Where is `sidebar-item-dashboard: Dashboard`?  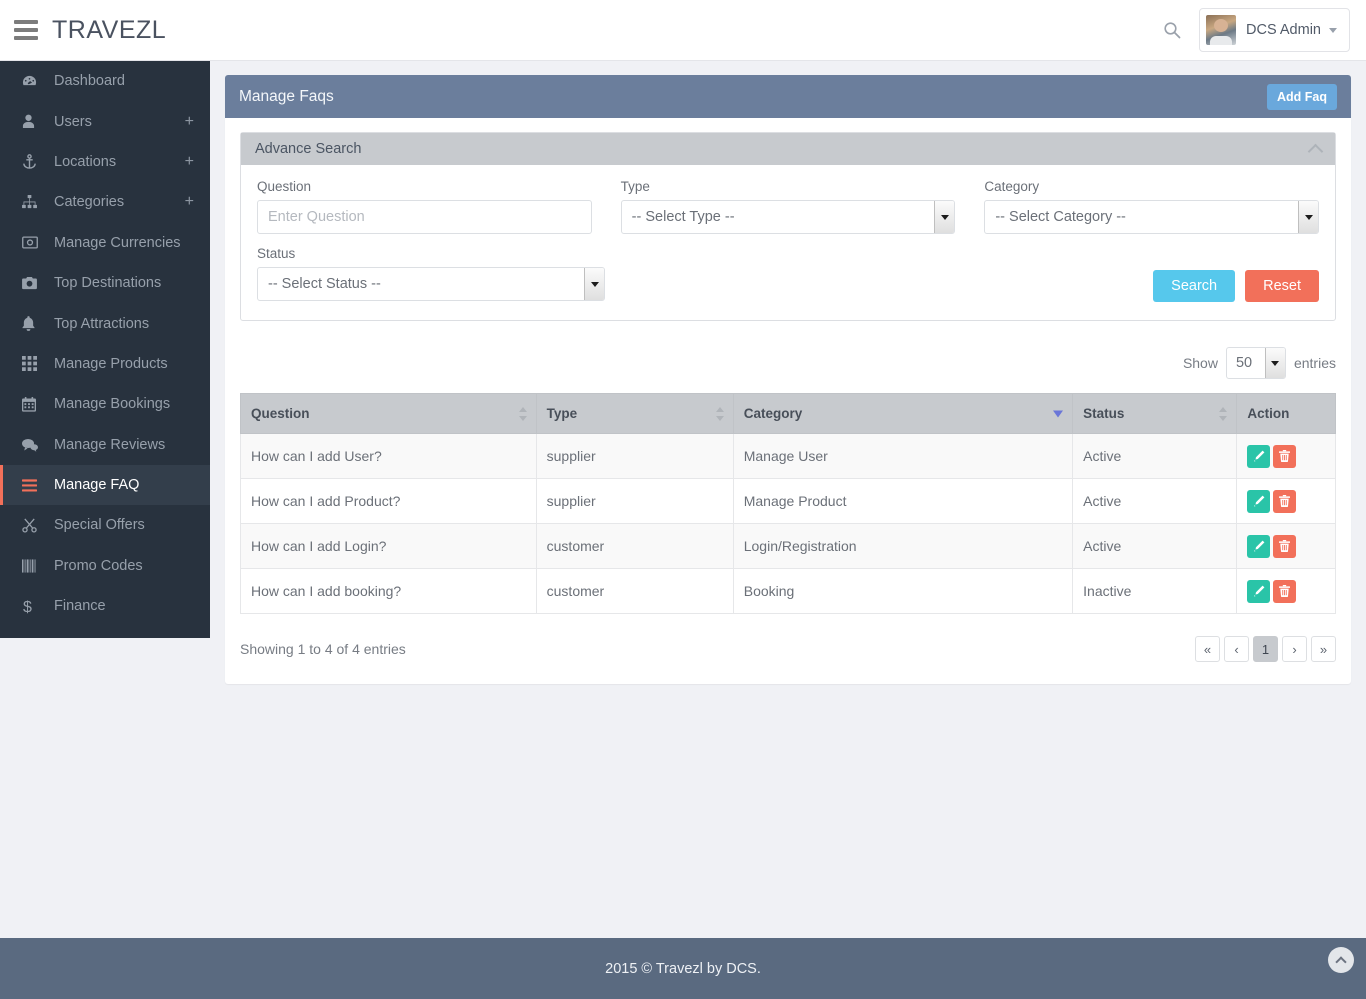 sidebar-item-dashboard: Dashboard is located at coordinates (105, 81).